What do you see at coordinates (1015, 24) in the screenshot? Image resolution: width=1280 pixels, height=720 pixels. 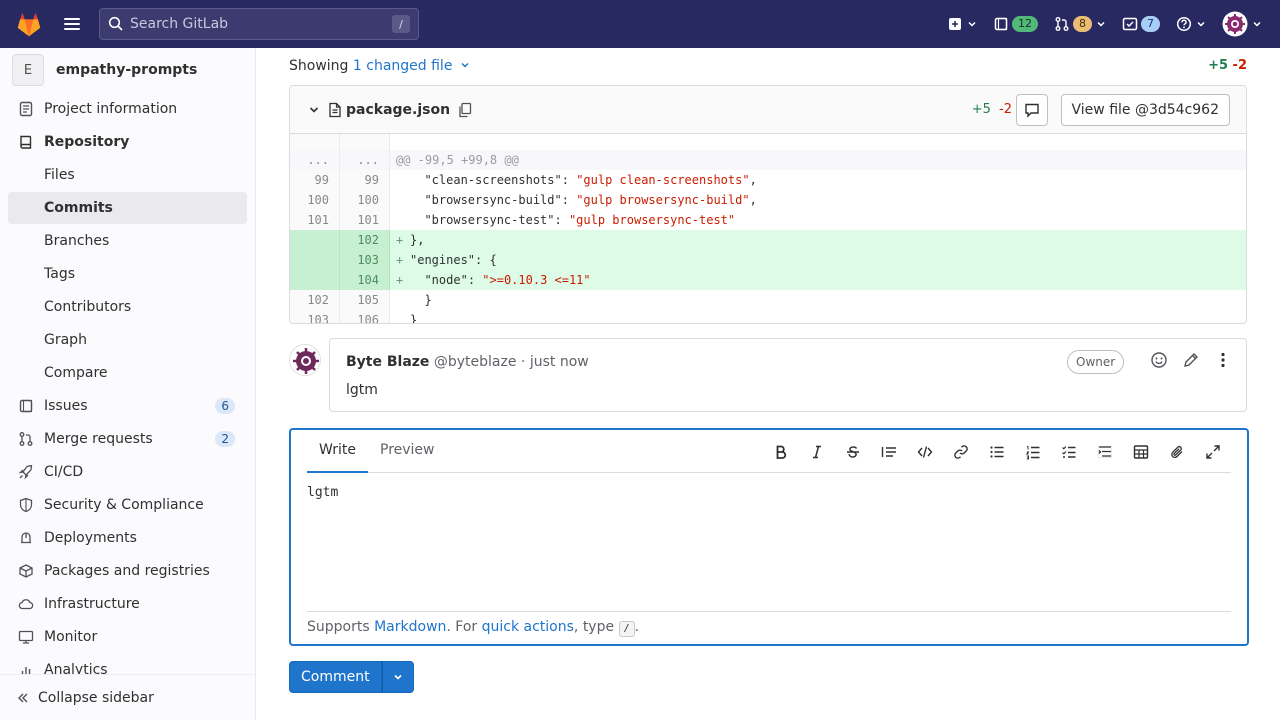 I see `issues-nav: 12` at bounding box center [1015, 24].